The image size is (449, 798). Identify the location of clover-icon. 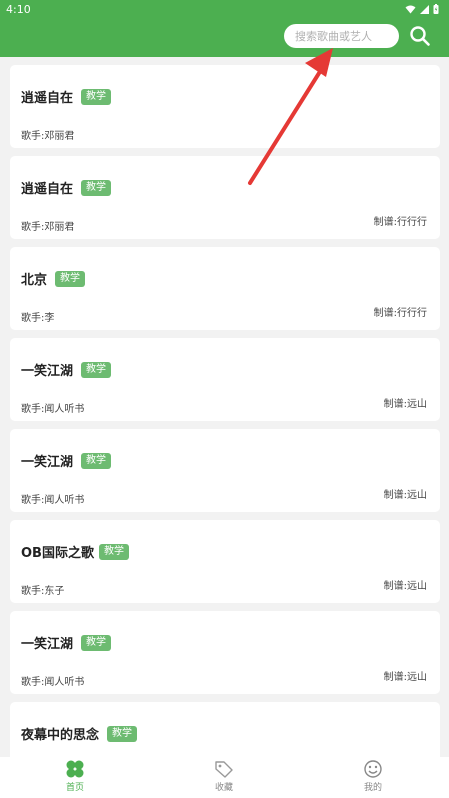
(75, 769).